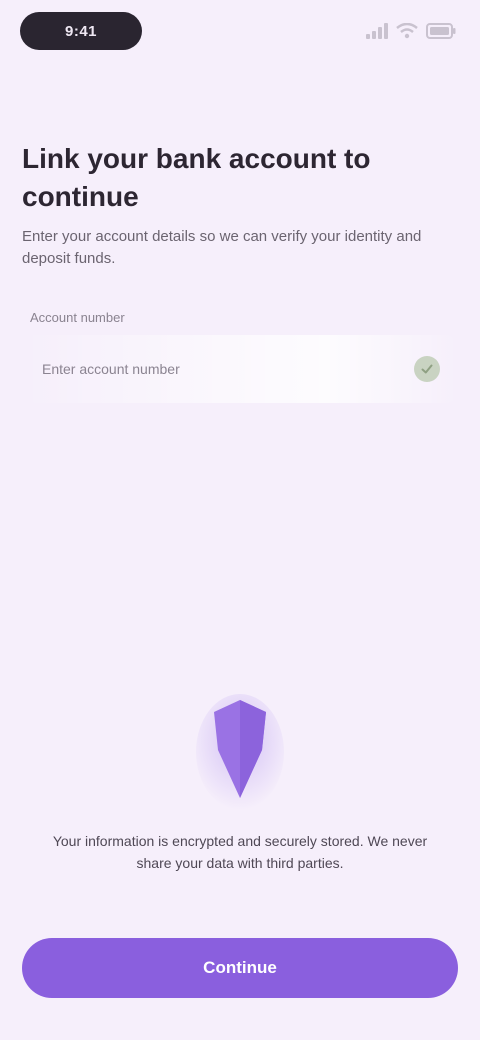 Image resolution: width=480 pixels, height=1040 pixels. I want to click on shield-illustration-icon, so click(240, 752).